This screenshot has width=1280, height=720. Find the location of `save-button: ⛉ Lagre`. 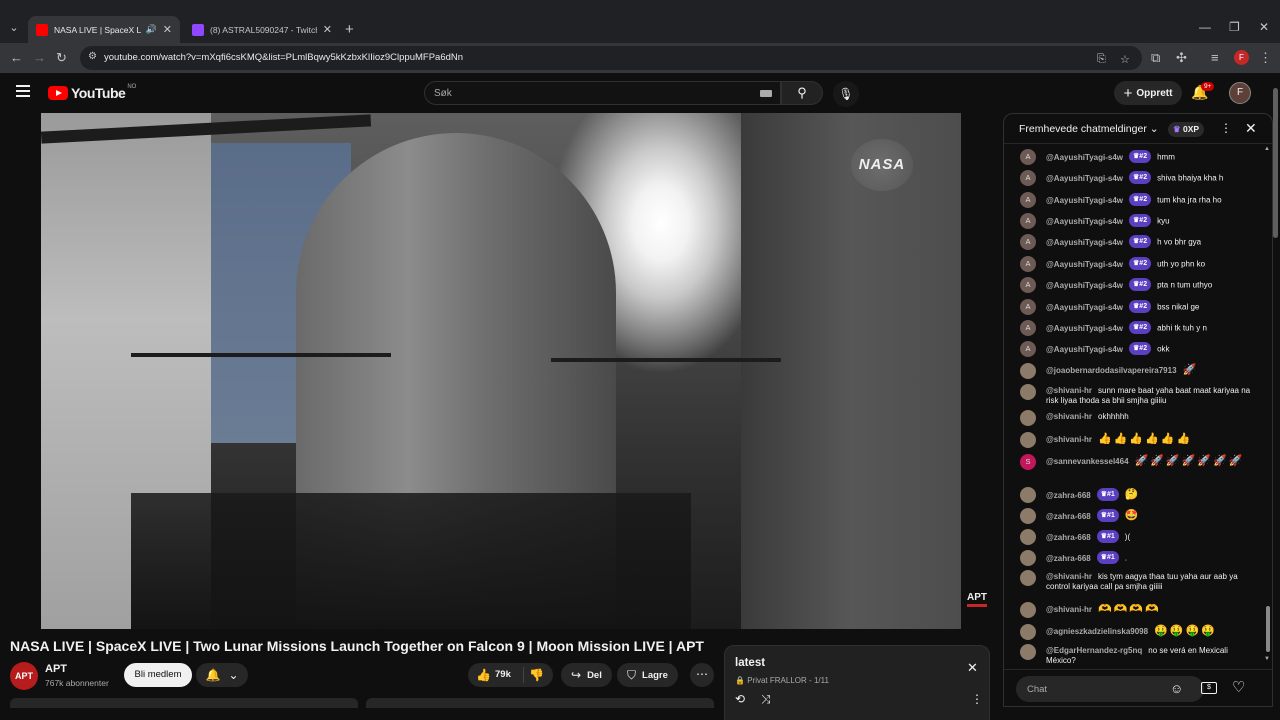

save-button: ⛉ Lagre is located at coordinates (647, 675).